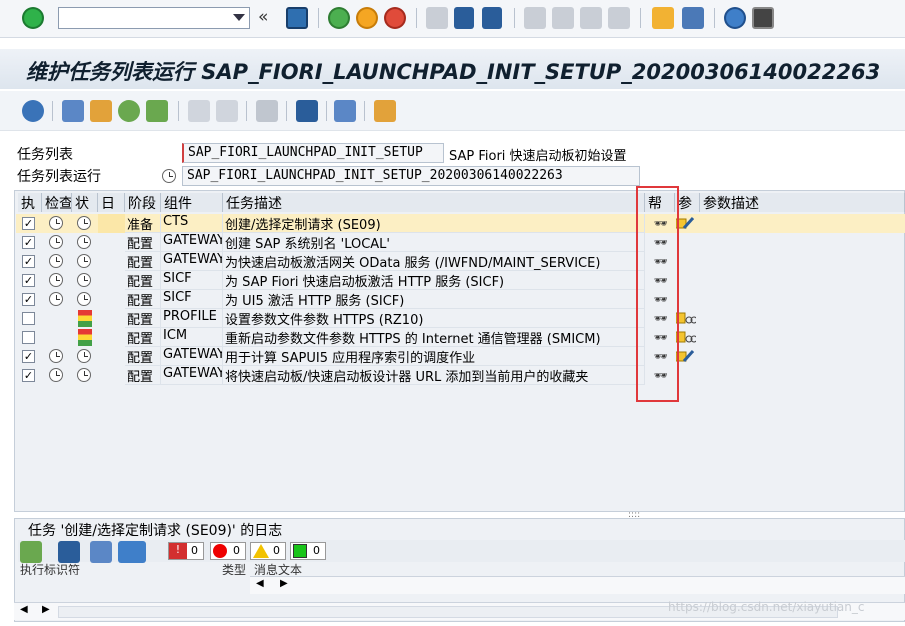 The width and height of the screenshot is (905, 626). I want to click on display-icon, so click(267, 111).